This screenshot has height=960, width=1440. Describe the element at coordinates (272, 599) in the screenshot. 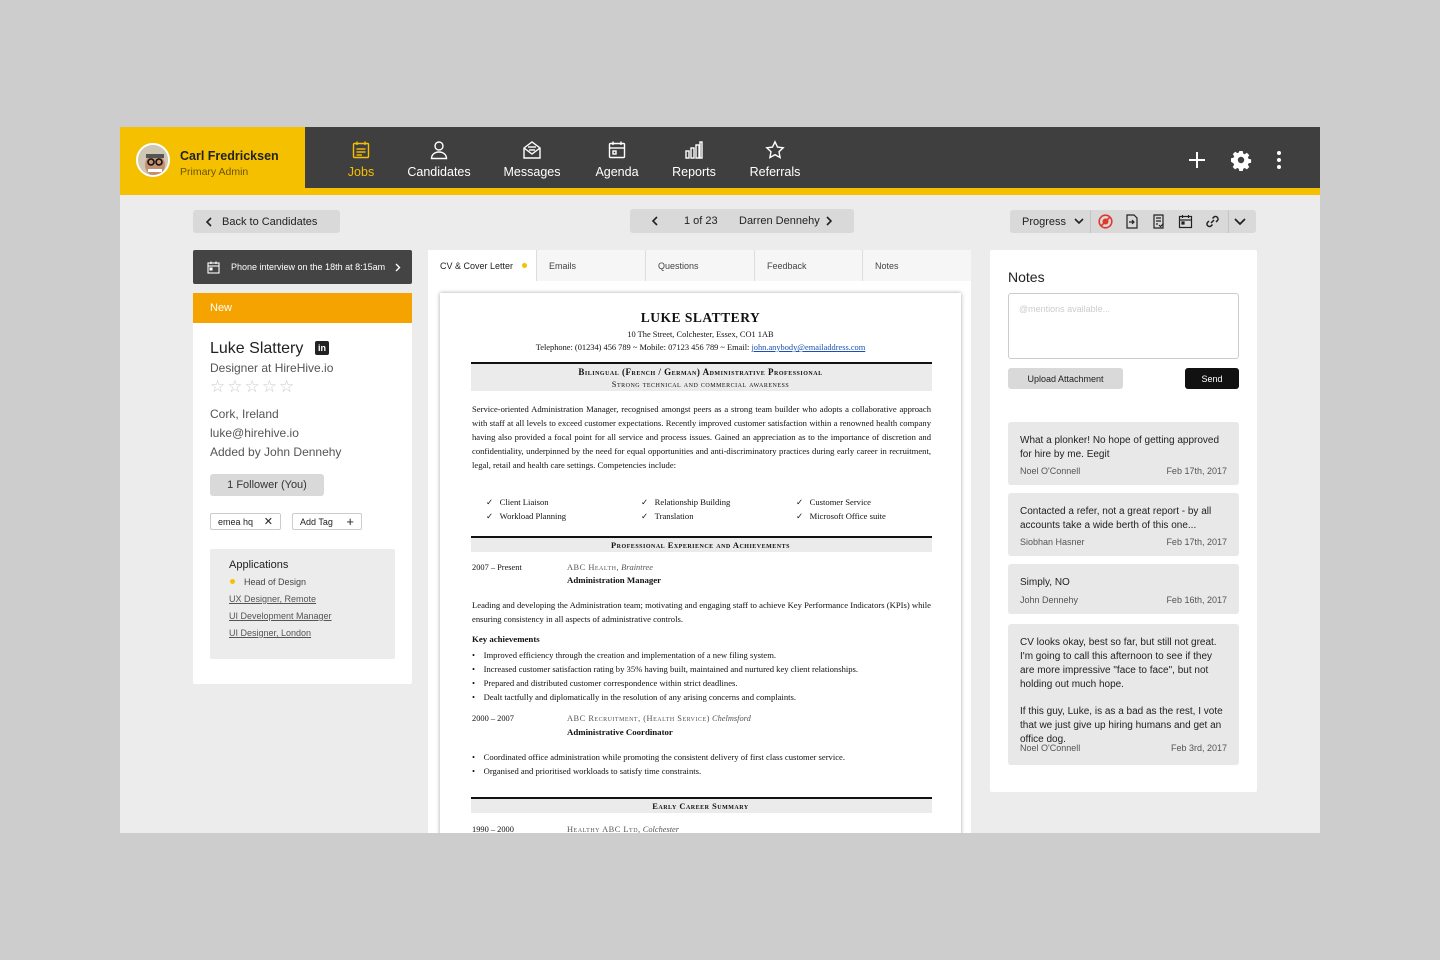

I see `application-item: UX Designer, Remote` at that location.